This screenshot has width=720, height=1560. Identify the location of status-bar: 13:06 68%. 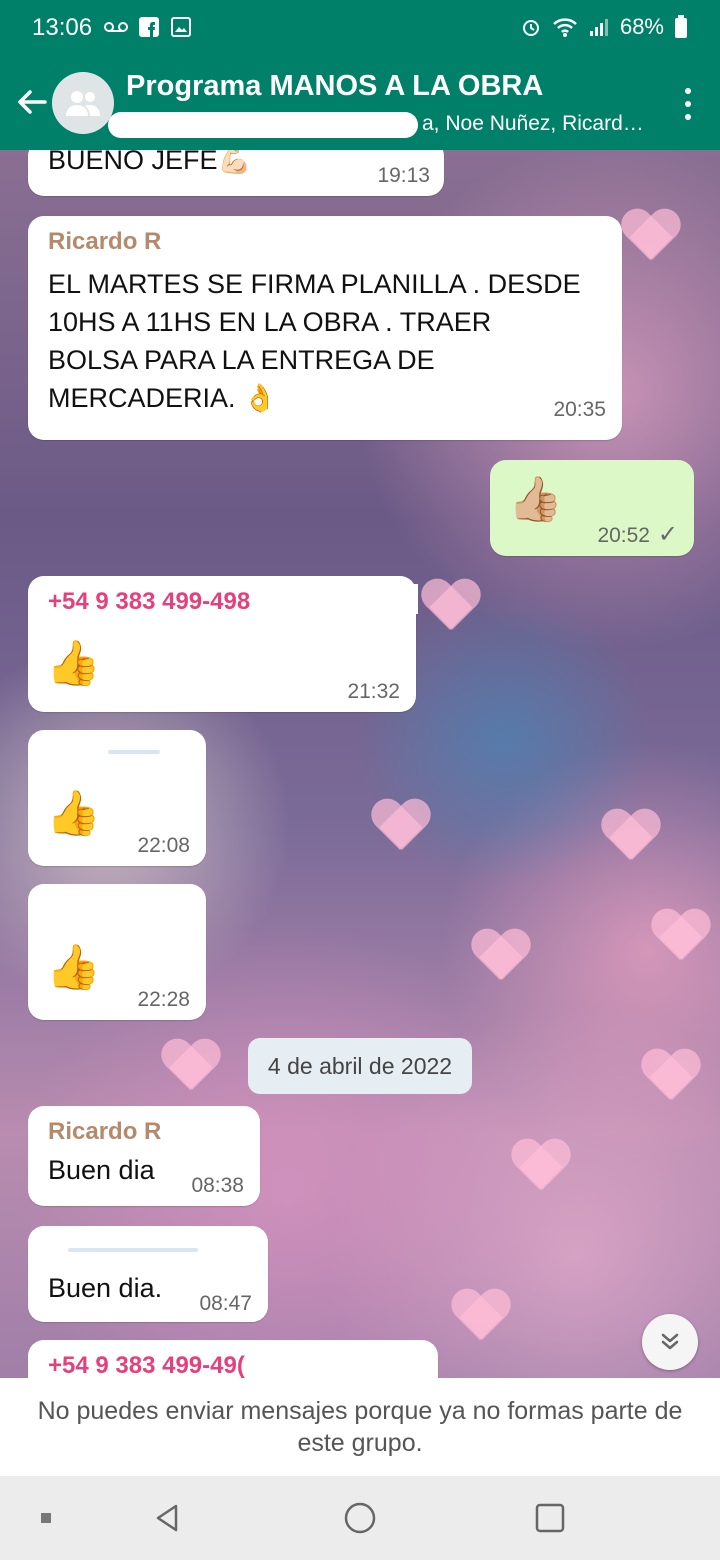
(360, 29).